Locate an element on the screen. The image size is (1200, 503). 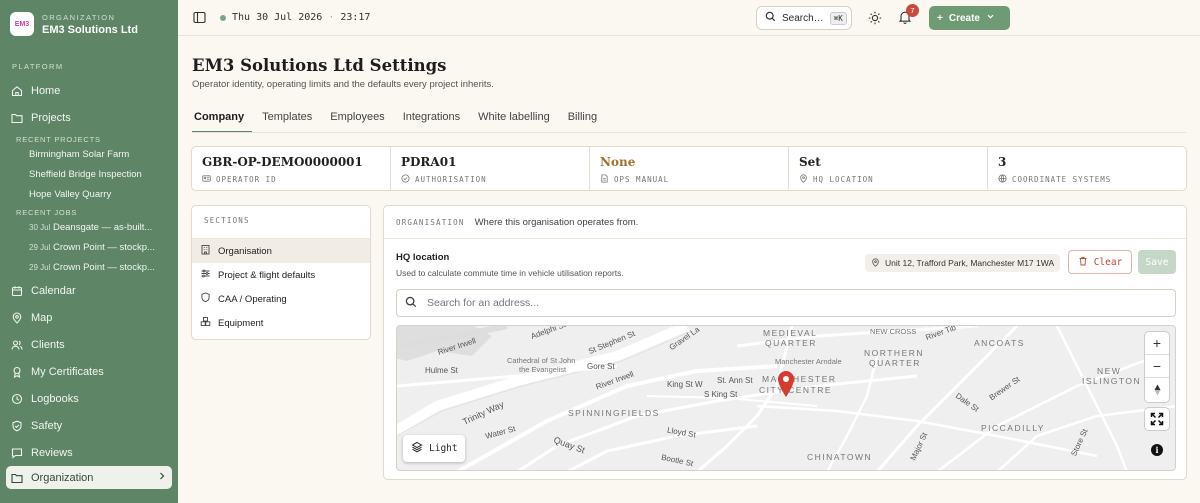
map-label: ISLINGTON is located at coordinates (1112, 381).